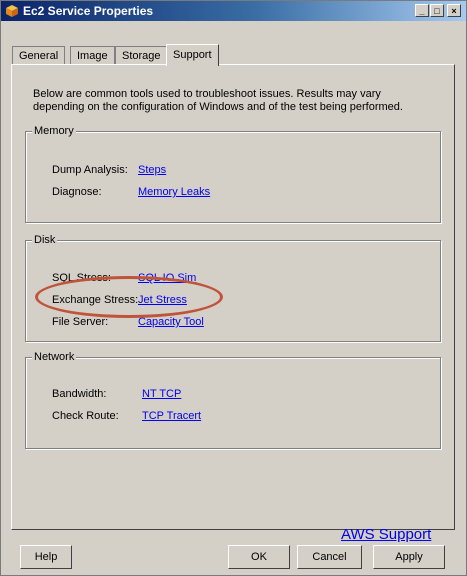 The height and width of the screenshot is (576, 467). Describe the element at coordinates (39, 55) in the screenshot. I see `tab-general: General` at that location.